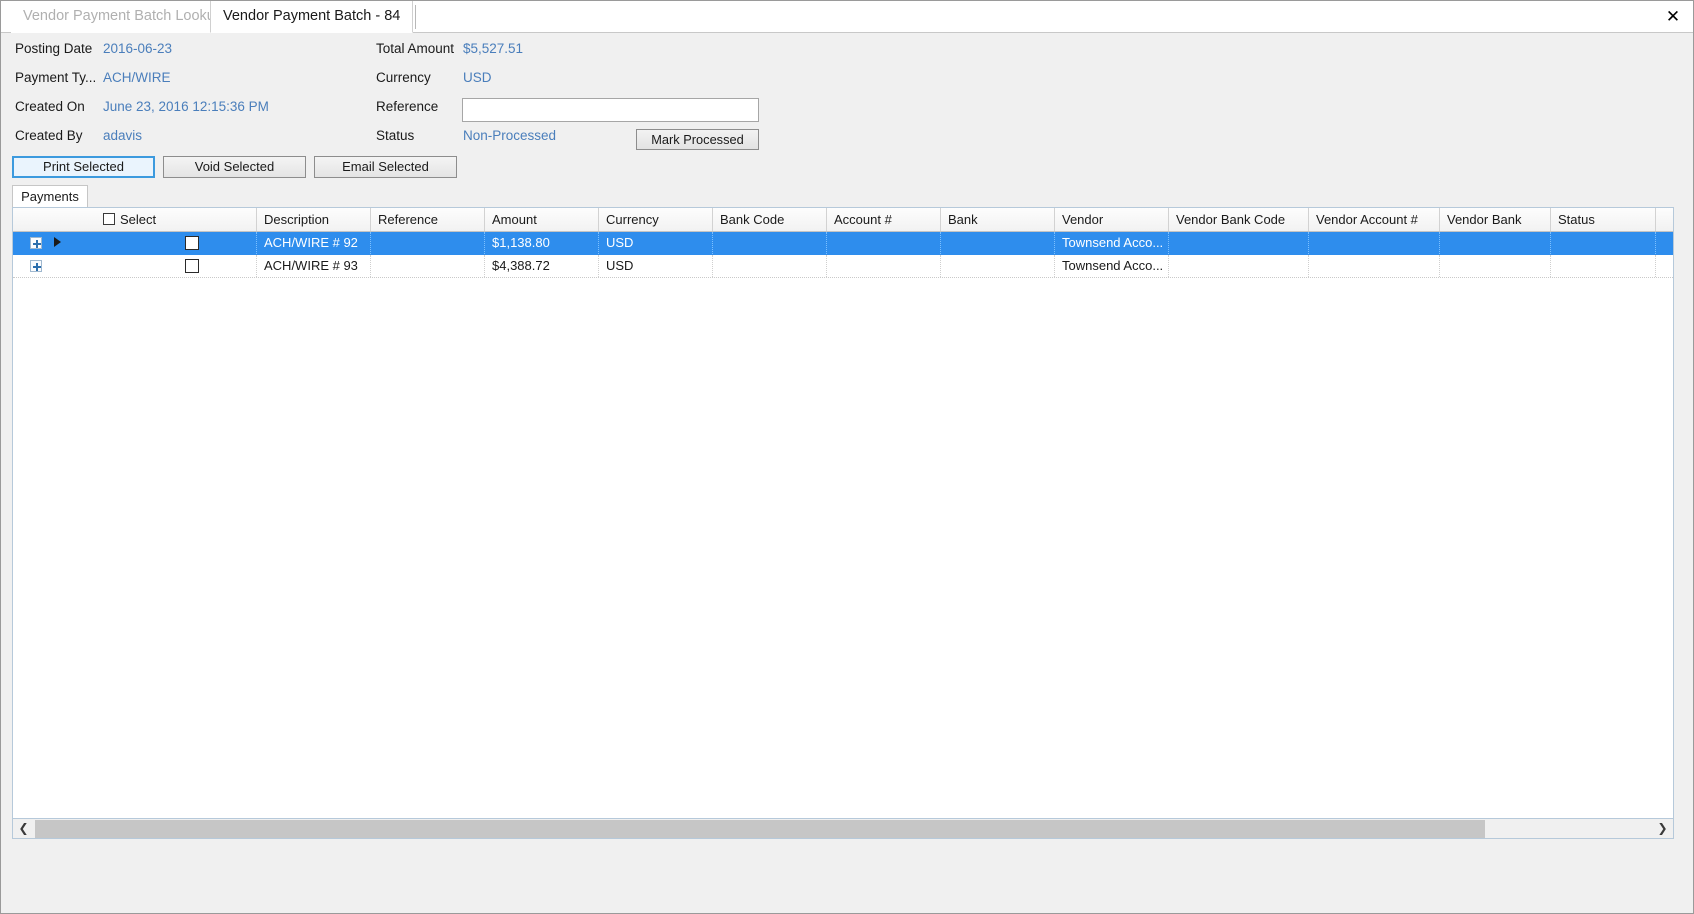 This screenshot has height=914, width=1694. Describe the element at coordinates (395, 135) in the screenshot. I see `status-label: Status` at that location.